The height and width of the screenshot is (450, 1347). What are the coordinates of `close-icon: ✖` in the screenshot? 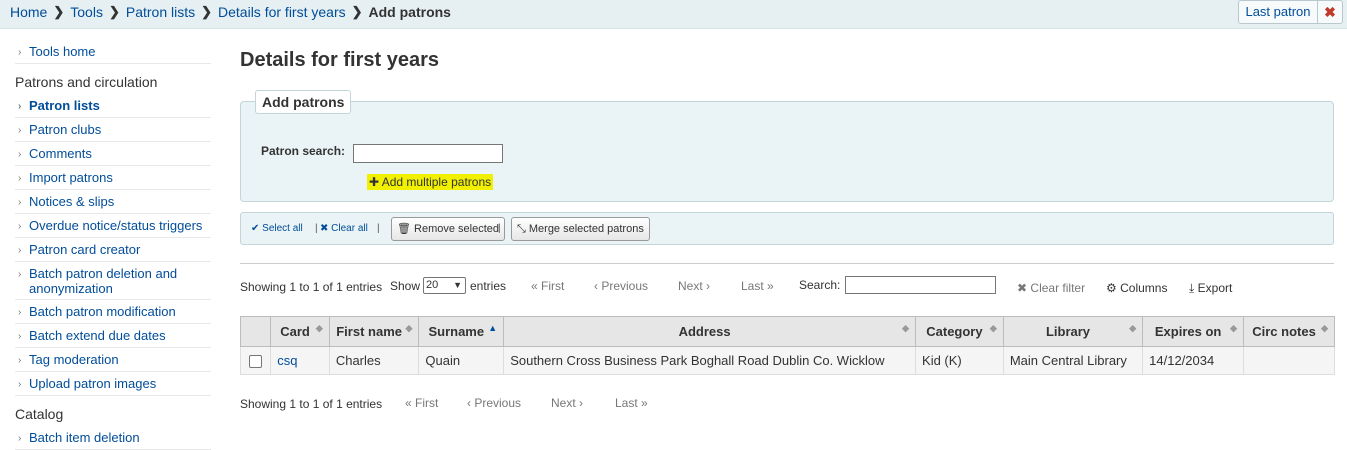 It's located at (1330, 12).